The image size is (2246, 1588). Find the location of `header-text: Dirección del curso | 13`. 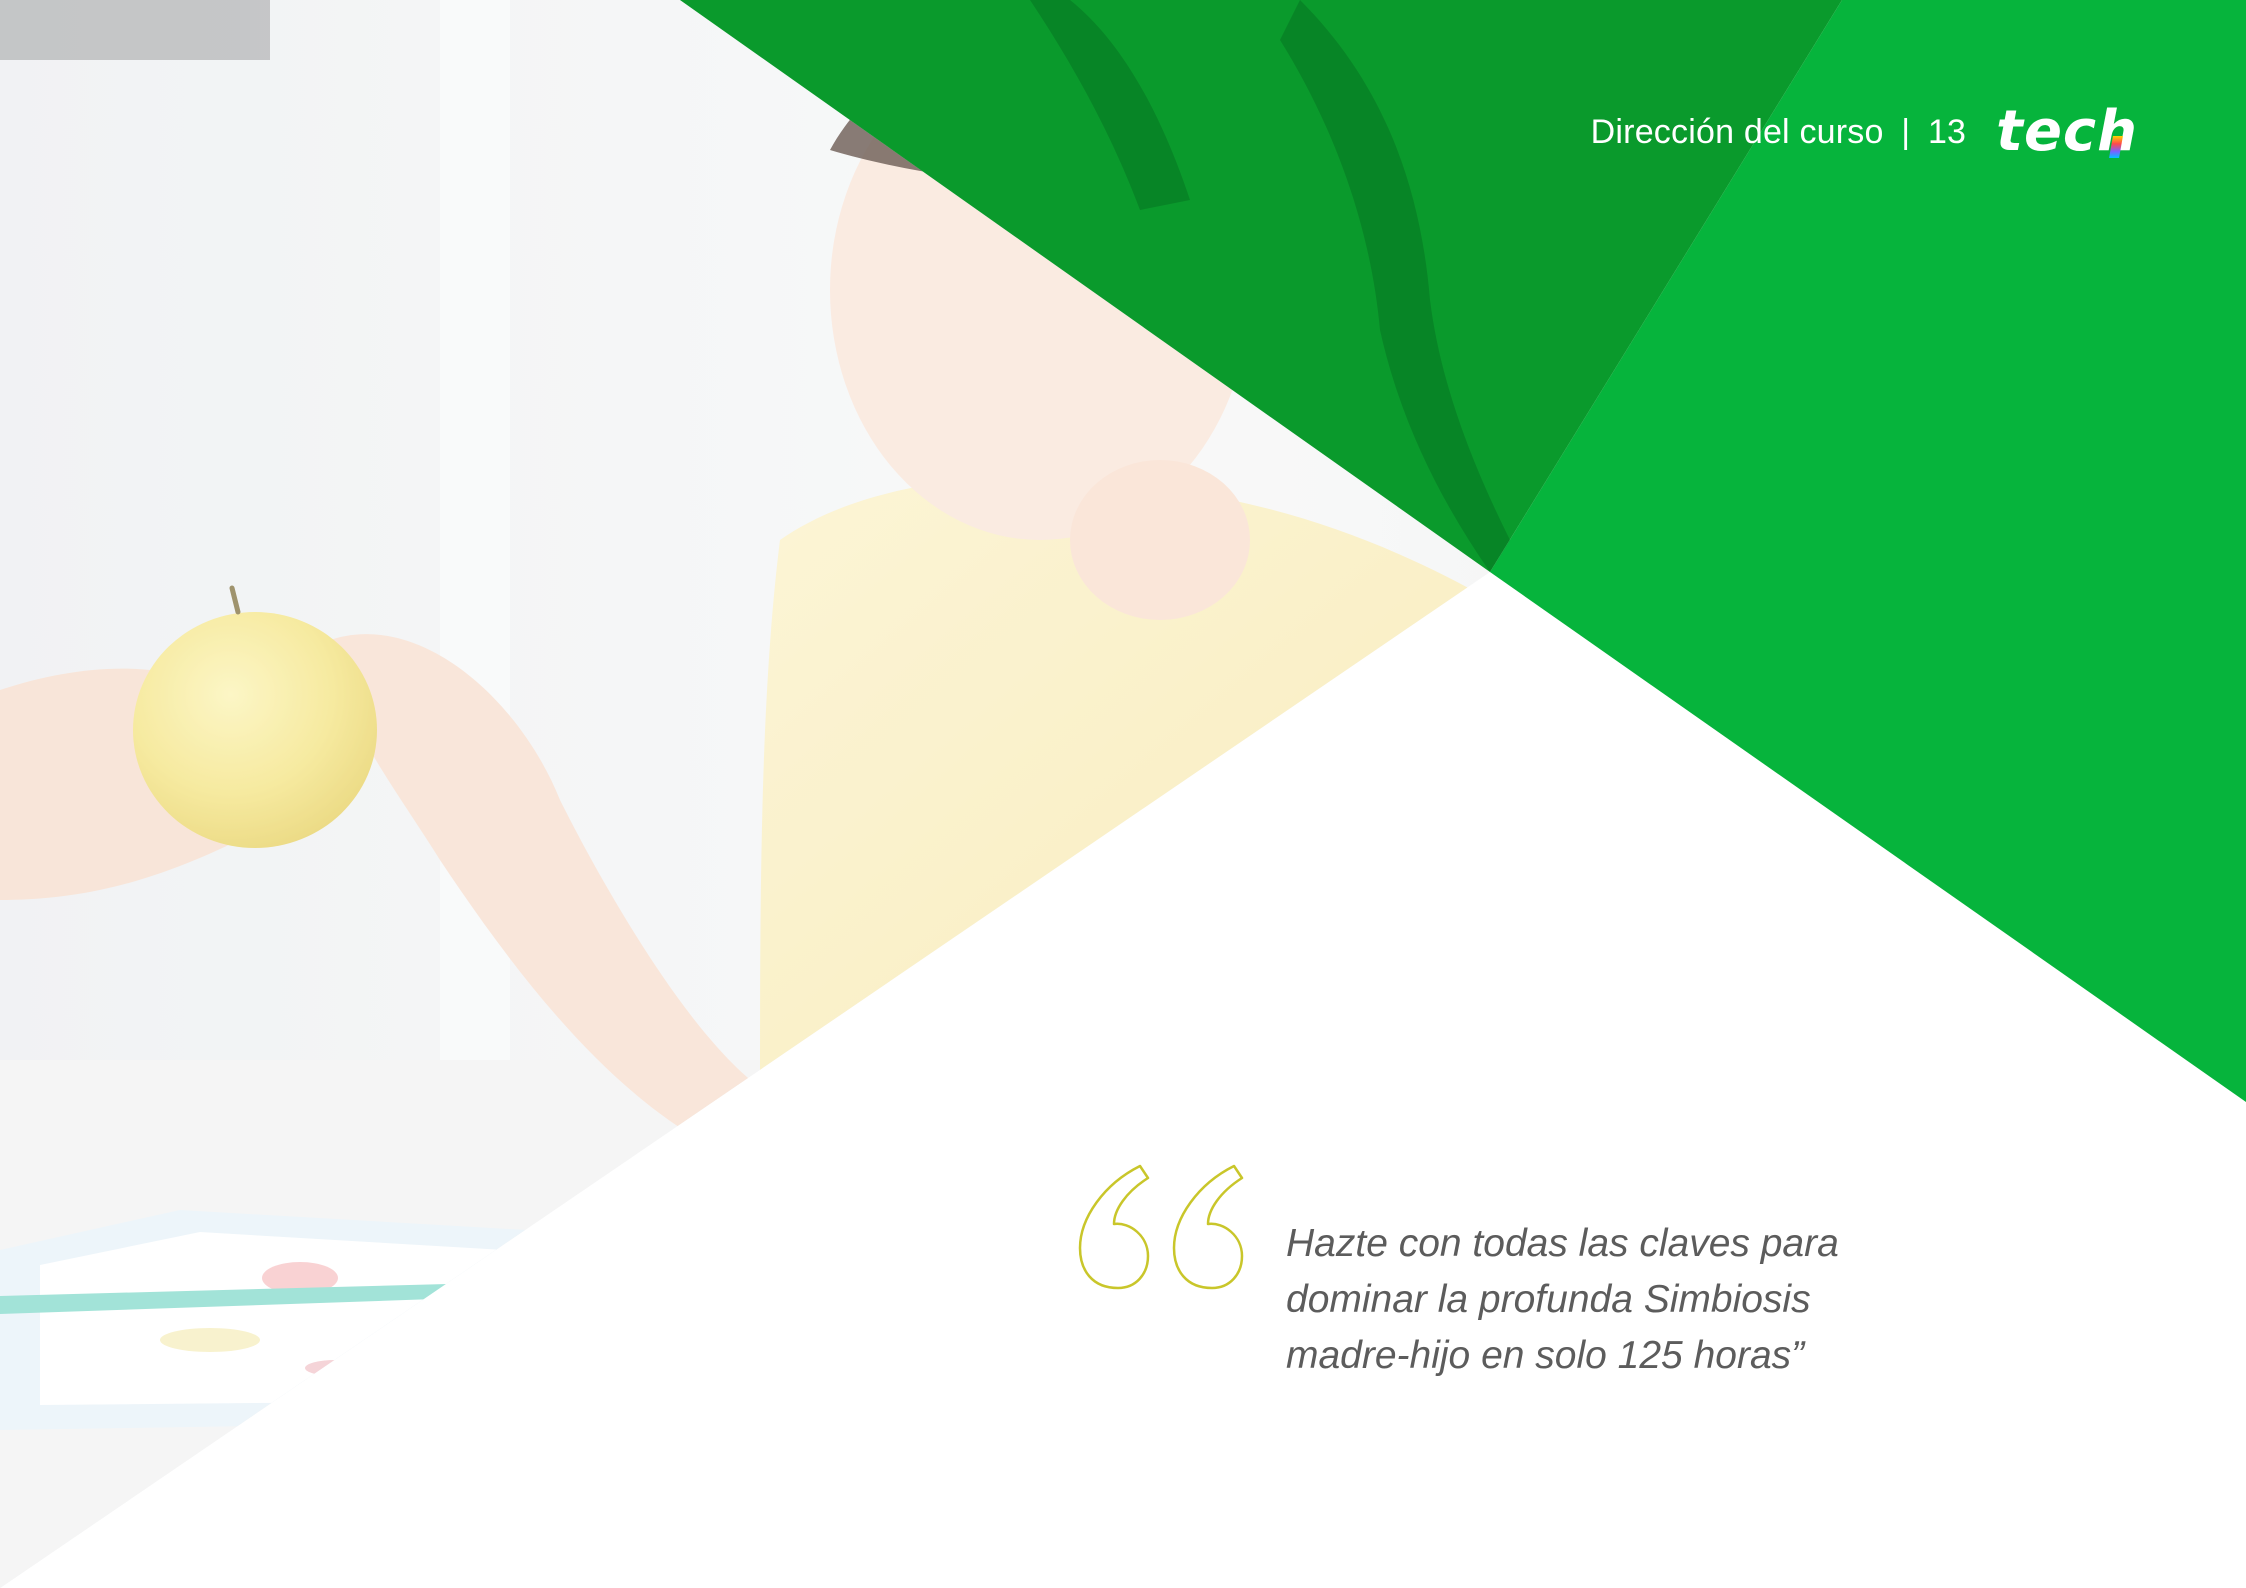

header-text: Dirección del curso | 13 is located at coordinates (1779, 132).